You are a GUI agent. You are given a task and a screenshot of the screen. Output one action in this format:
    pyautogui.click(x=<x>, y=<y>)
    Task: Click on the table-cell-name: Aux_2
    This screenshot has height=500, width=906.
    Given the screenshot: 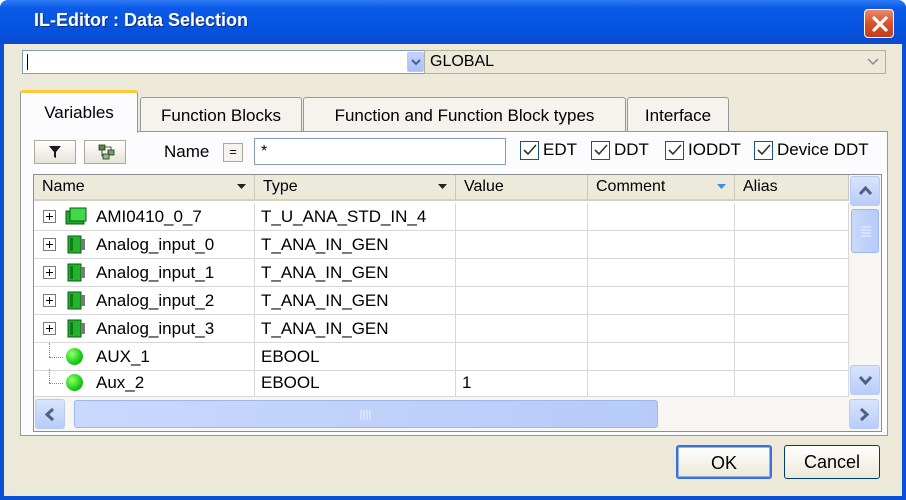 What is the action you would take?
    pyautogui.click(x=144, y=383)
    